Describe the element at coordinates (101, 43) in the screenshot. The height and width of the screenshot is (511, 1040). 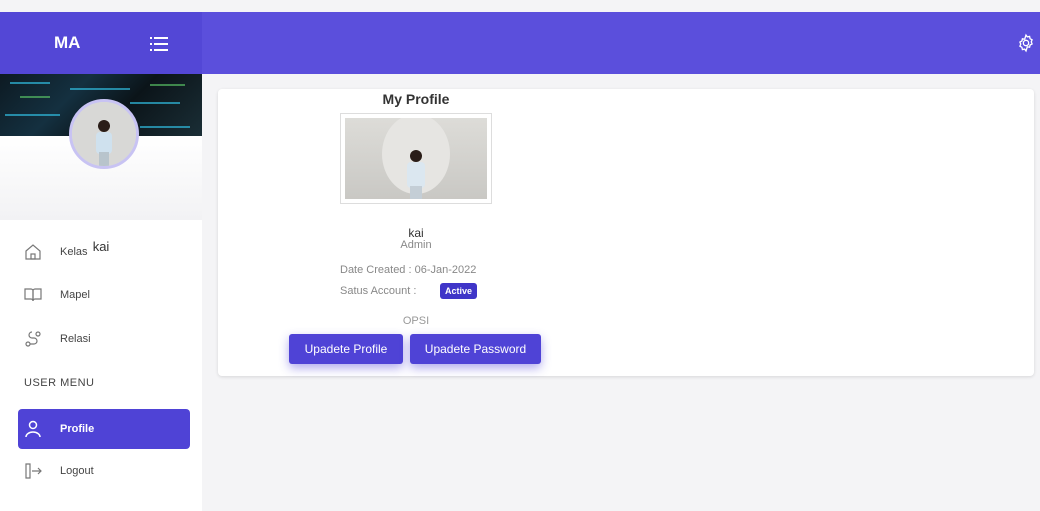
I see `brand-area: MA` at that location.